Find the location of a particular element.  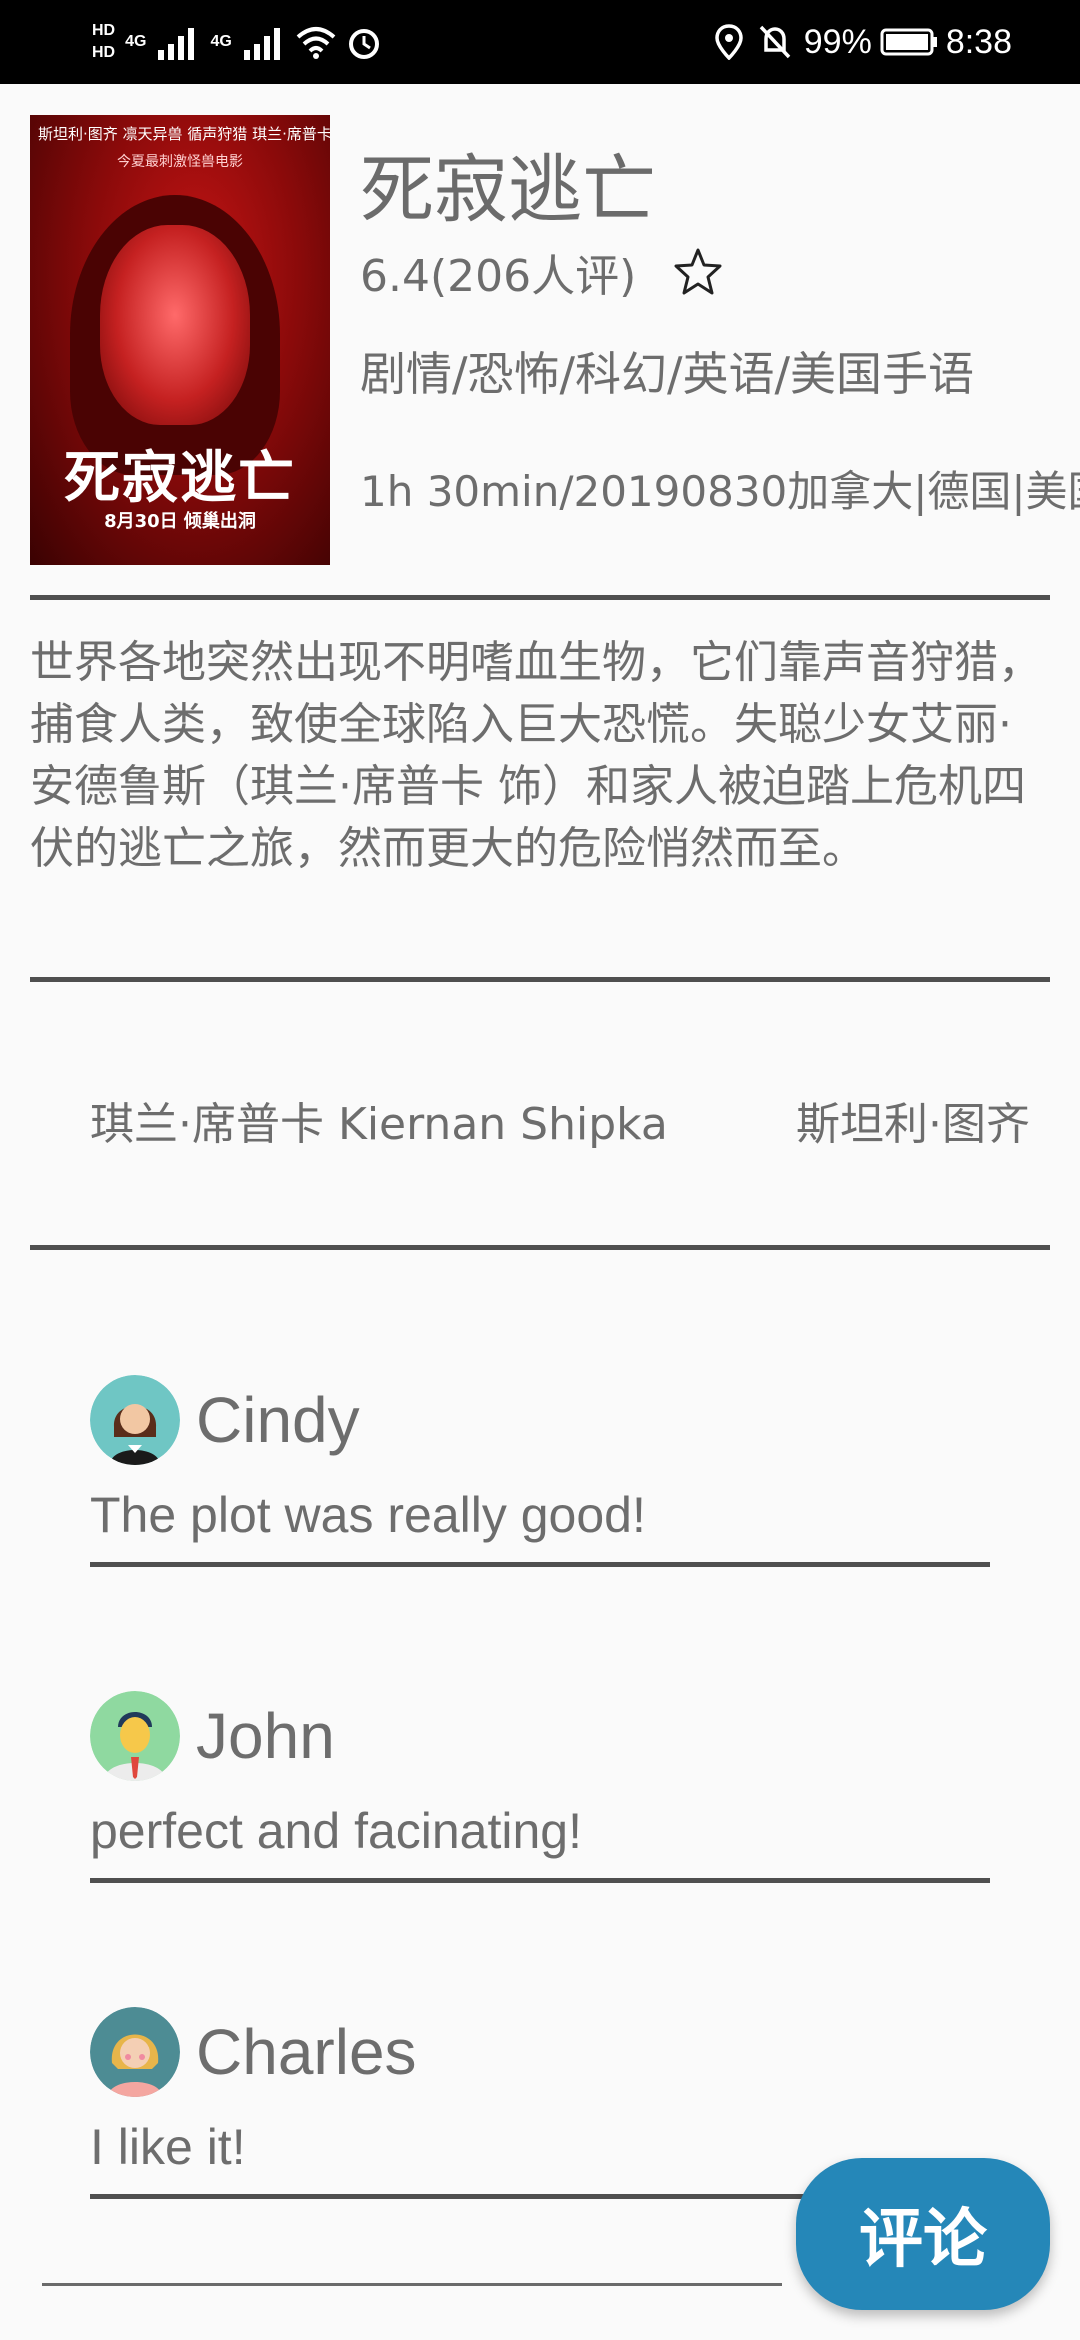

comment-button: 评论 is located at coordinates (923, 2234).